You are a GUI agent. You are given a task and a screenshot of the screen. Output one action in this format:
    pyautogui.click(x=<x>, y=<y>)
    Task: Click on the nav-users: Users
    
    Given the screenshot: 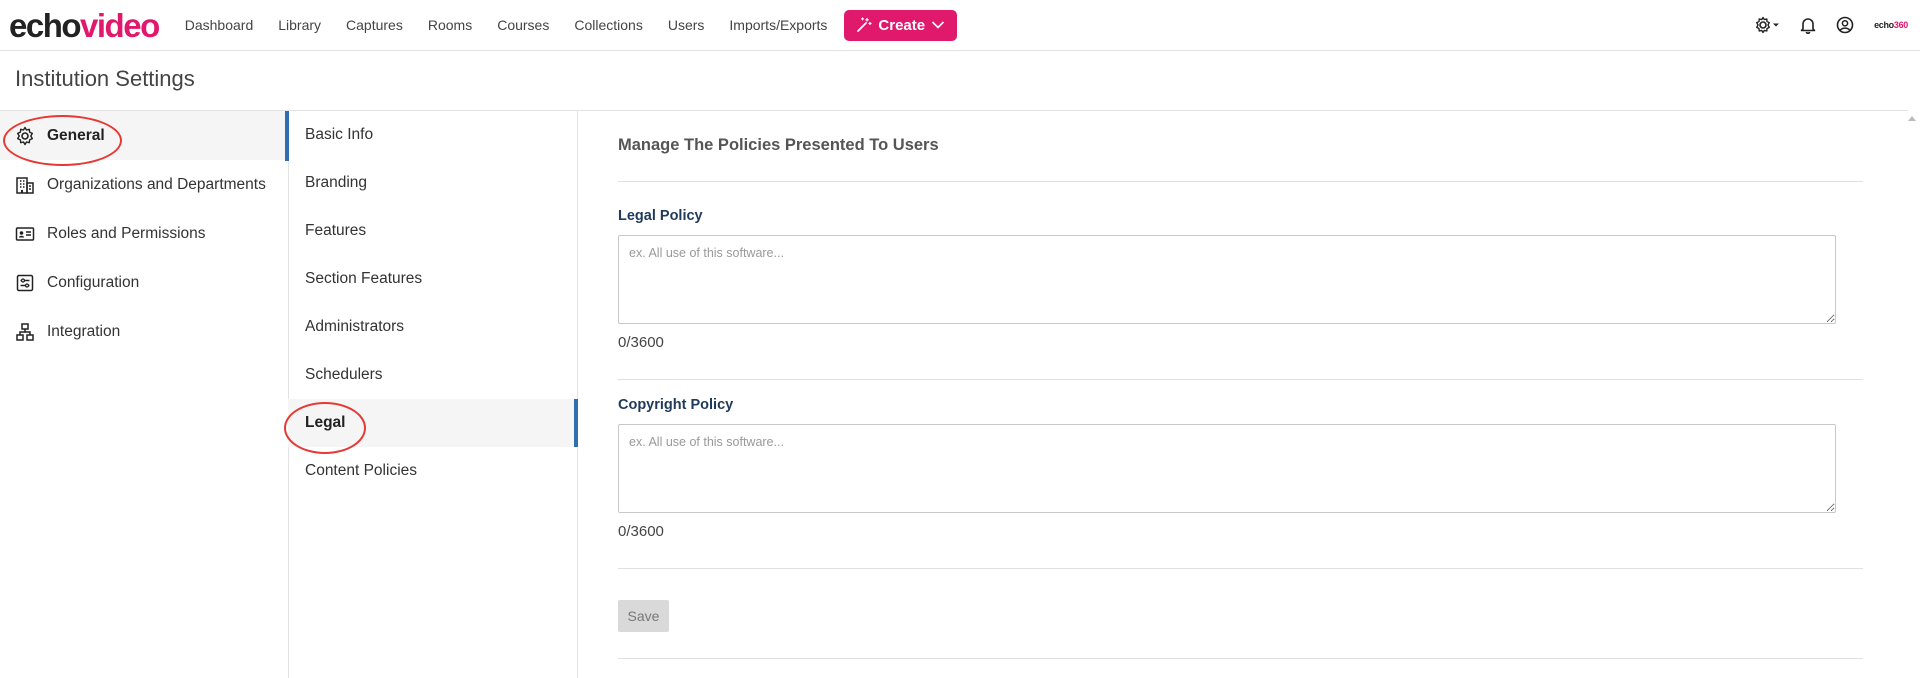 What is the action you would take?
    pyautogui.click(x=686, y=25)
    